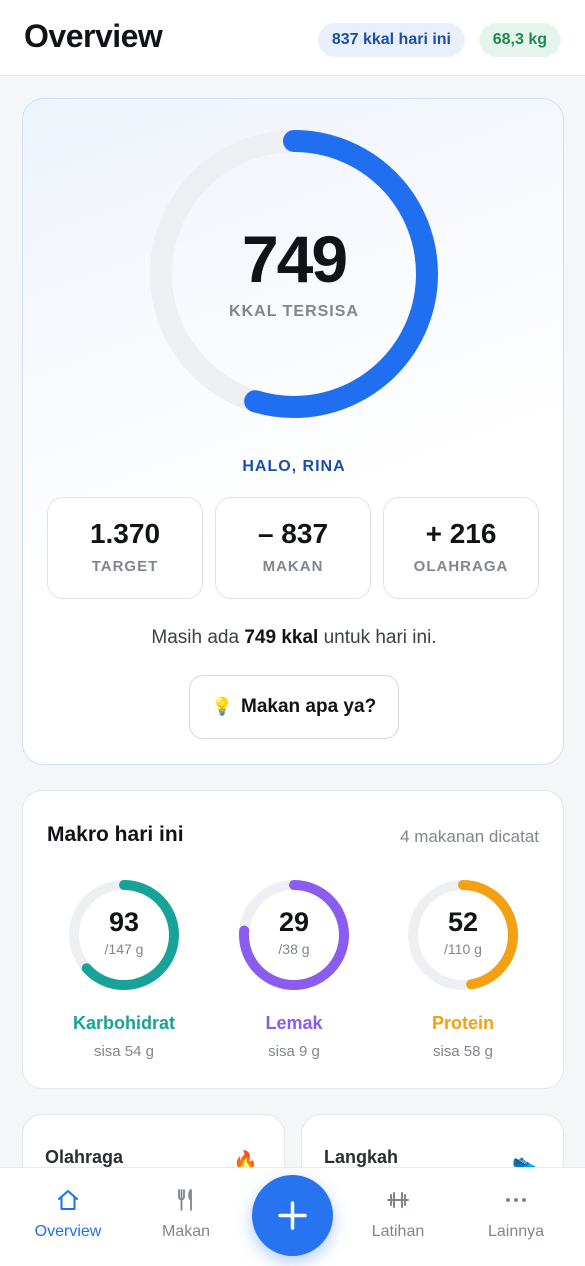 The height and width of the screenshot is (1266, 585). I want to click on calories-remaining-value: 749, so click(294, 259).